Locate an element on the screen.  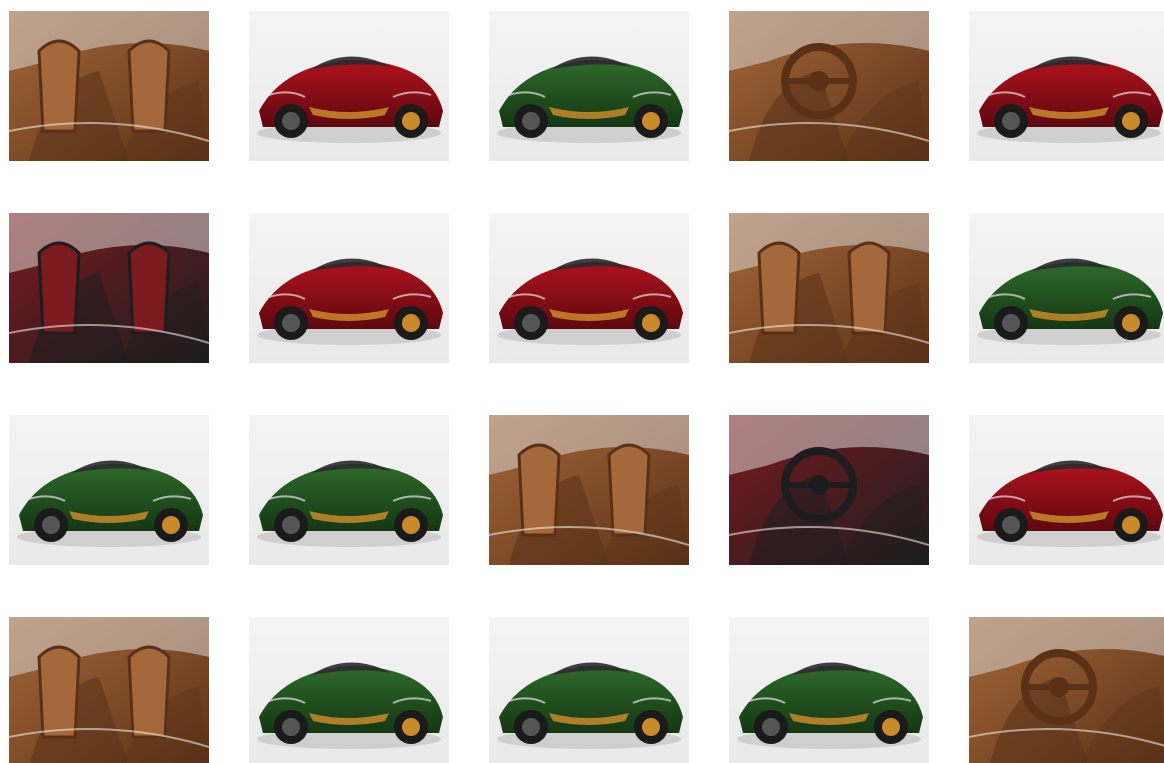
thumbnail-exterior-side-doors-open is located at coordinates (1066, 490).